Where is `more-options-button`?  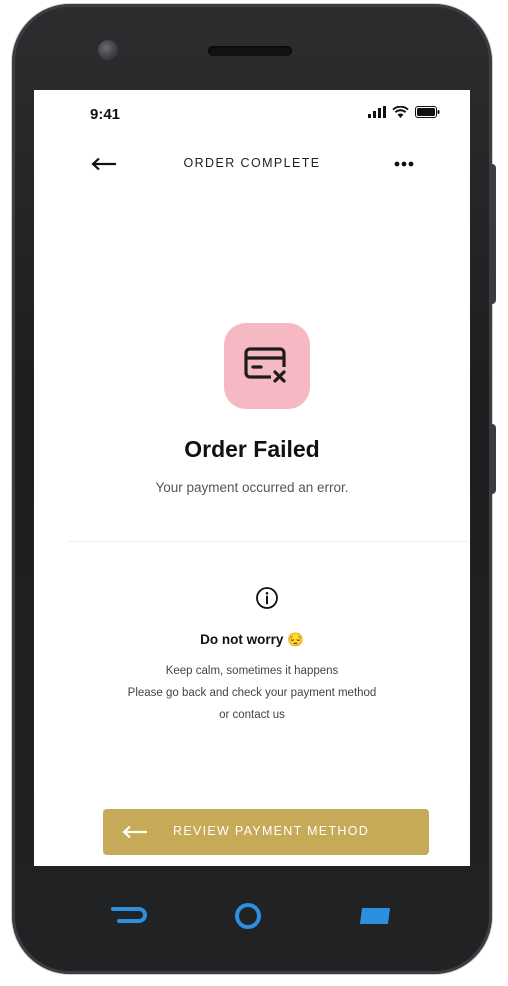 more-options-button is located at coordinates (404, 164).